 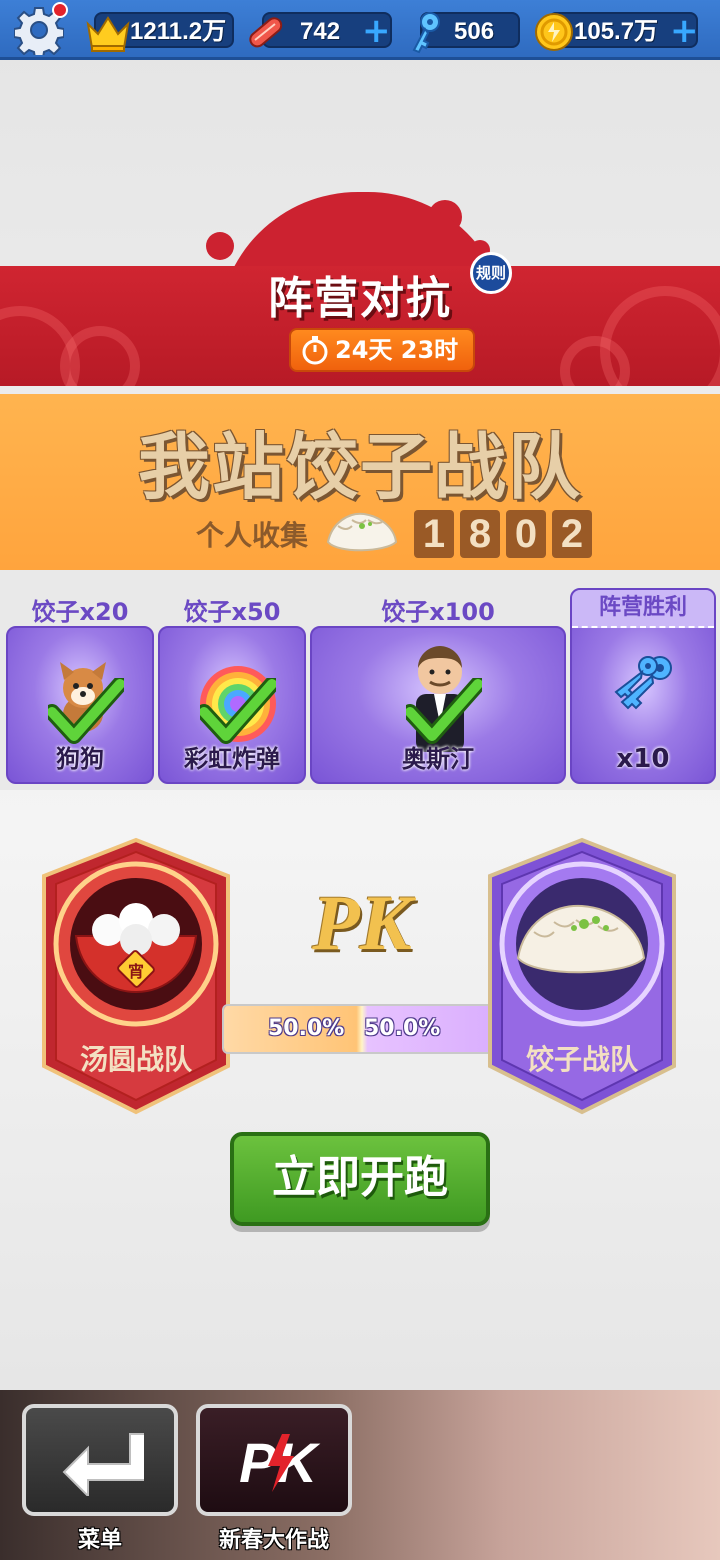 What do you see at coordinates (273, 1540) in the screenshot?
I see `spring-event-label: 新春大作战` at bounding box center [273, 1540].